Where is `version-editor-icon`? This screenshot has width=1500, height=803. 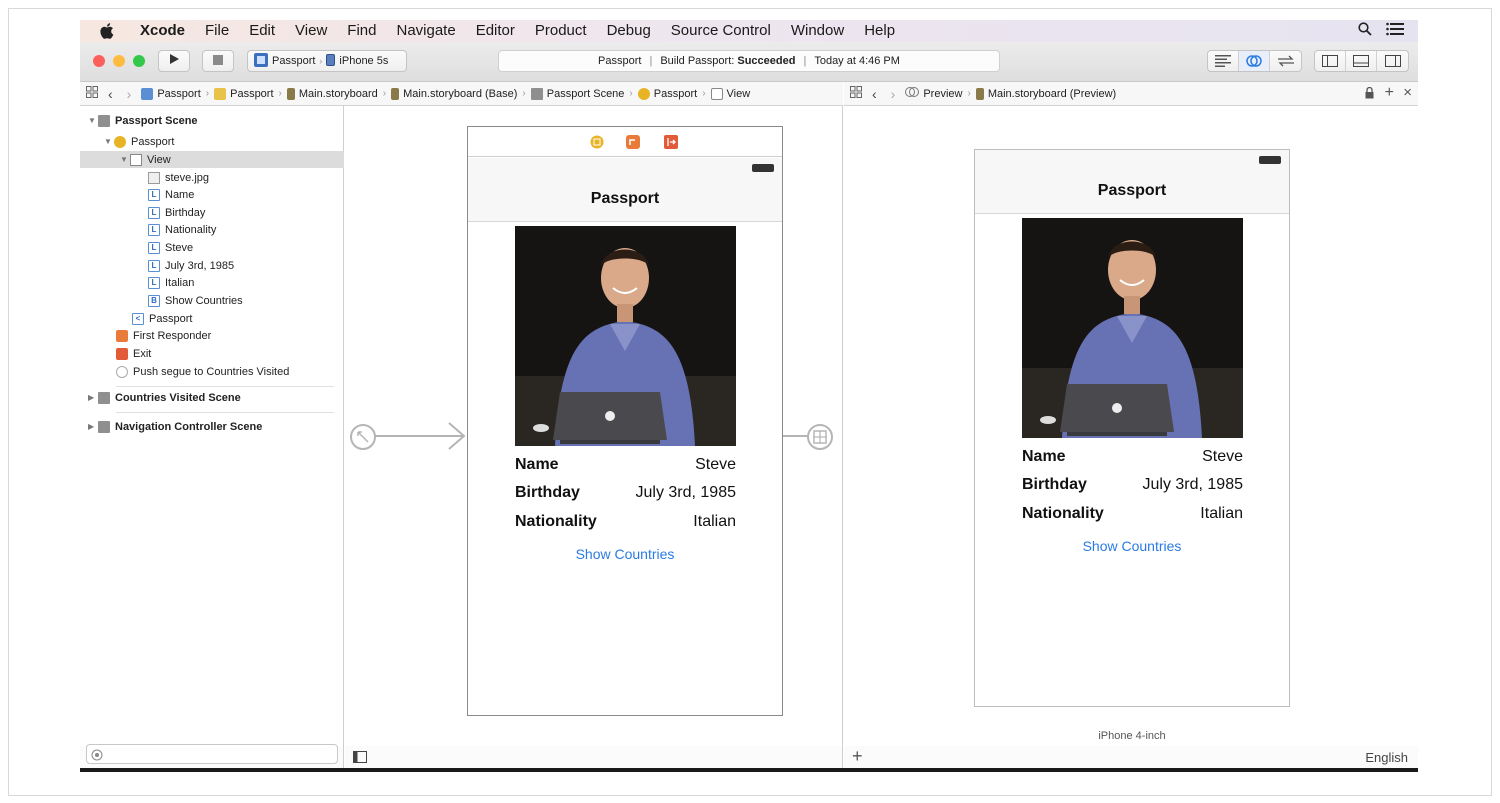 version-editor-icon is located at coordinates (1285, 61).